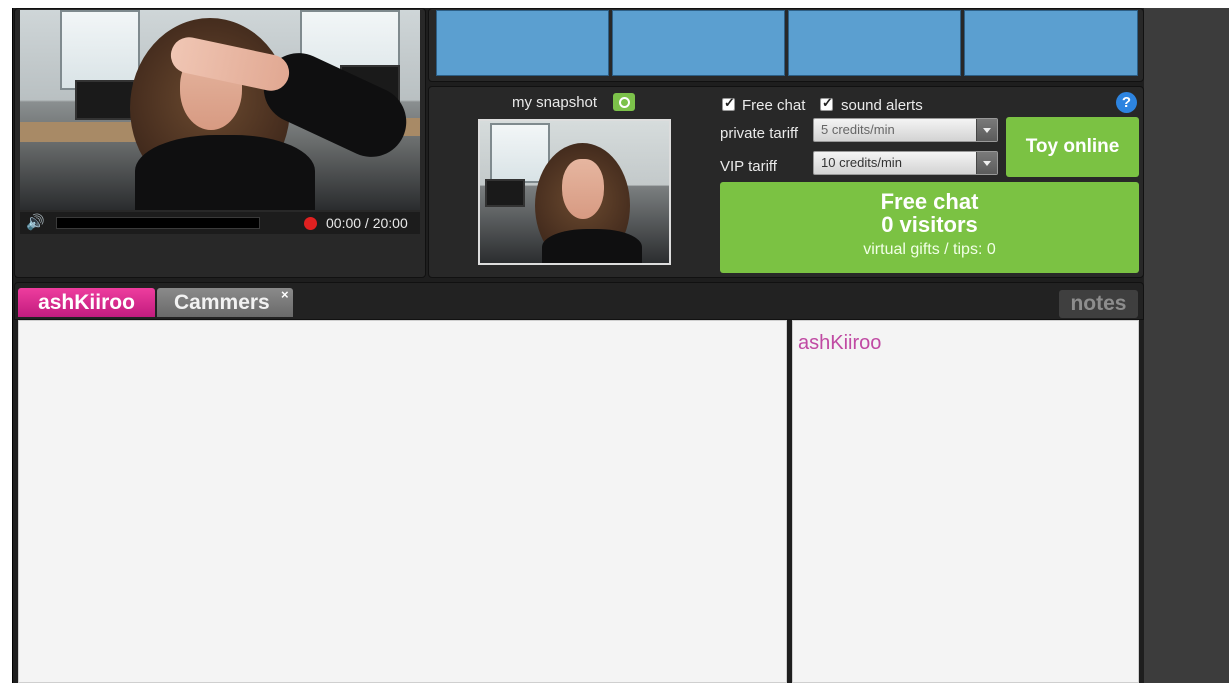 The width and height of the screenshot is (1229, 683). I want to click on tab-cammers: Cammers ×, so click(225, 302).